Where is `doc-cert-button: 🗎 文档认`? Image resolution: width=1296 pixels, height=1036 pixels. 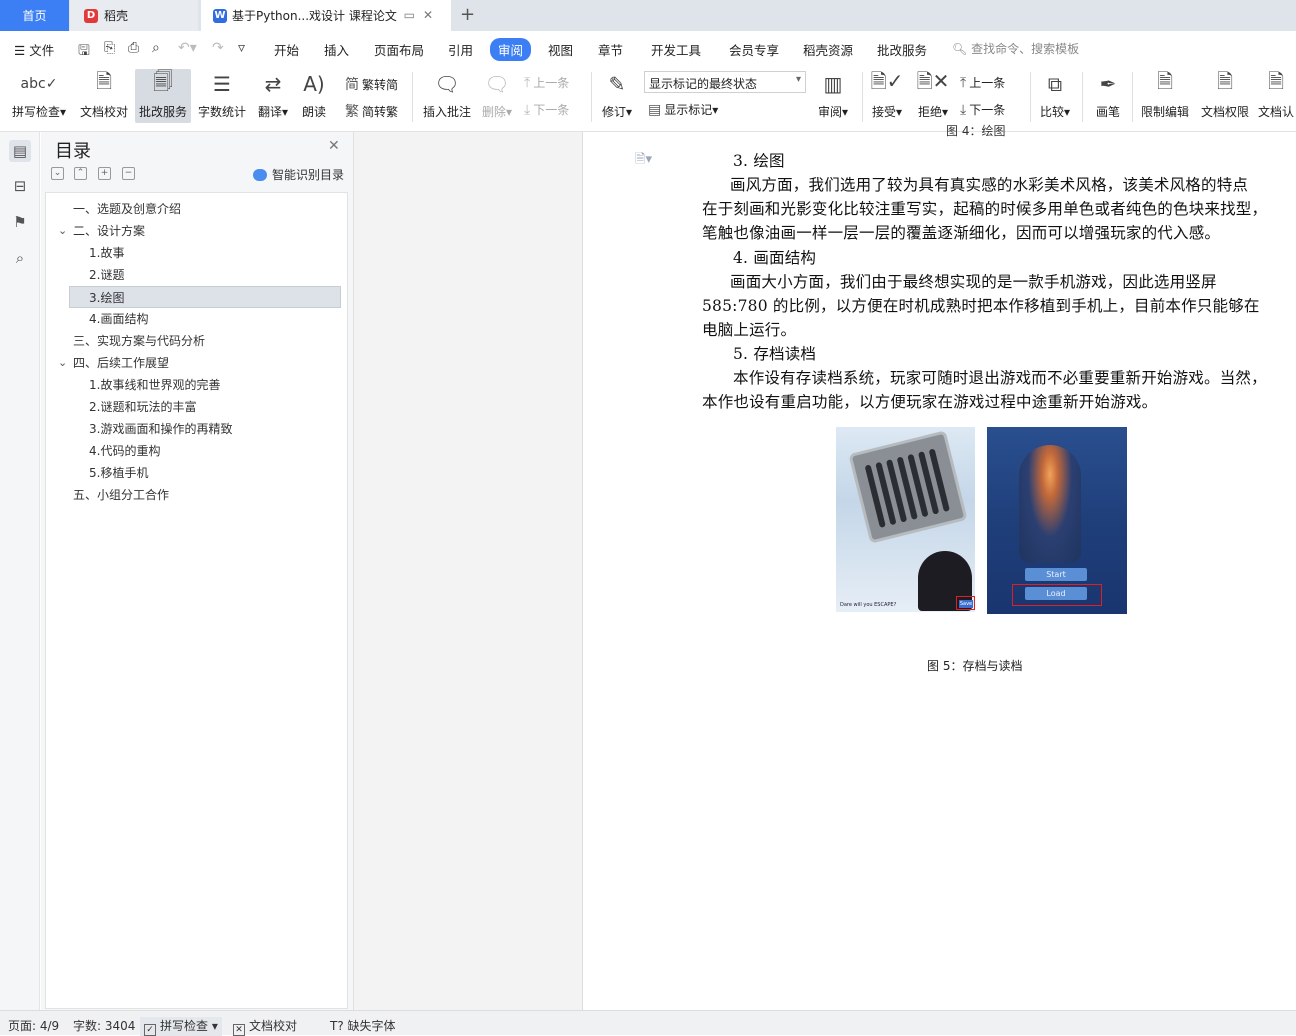 doc-cert-button: 🗎 文档认 is located at coordinates (1276, 94).